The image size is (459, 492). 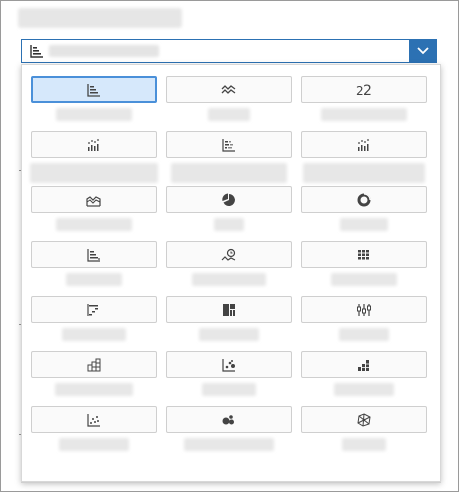 I want to click on chevron-down-icon, so click(x=422, y=51).